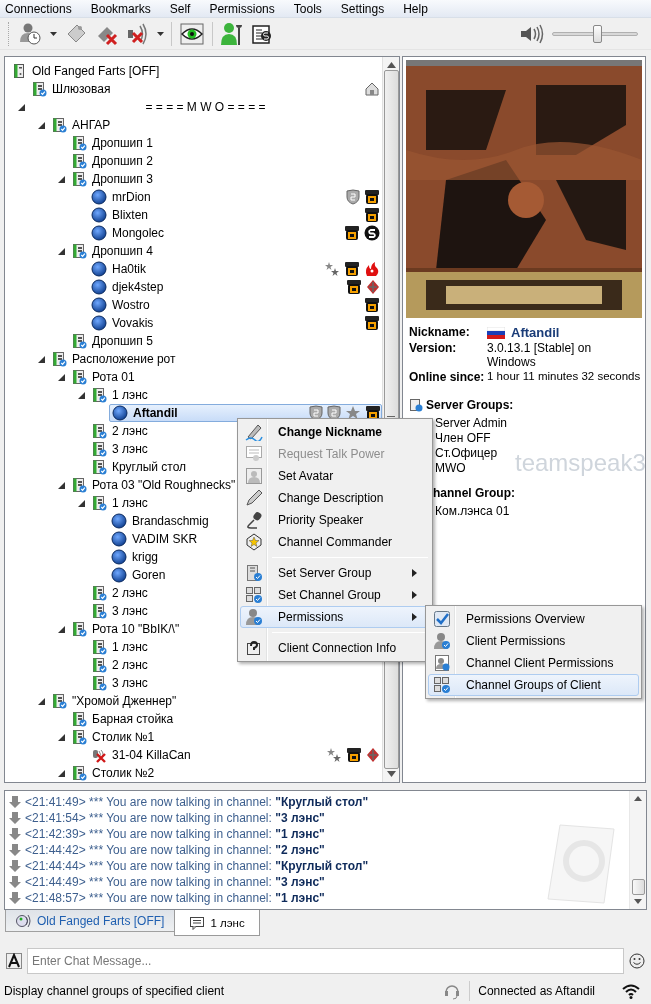  Describe the element at coordinates (471, 423) in the screenshot. I see `group-name: Server Admin` at that location.